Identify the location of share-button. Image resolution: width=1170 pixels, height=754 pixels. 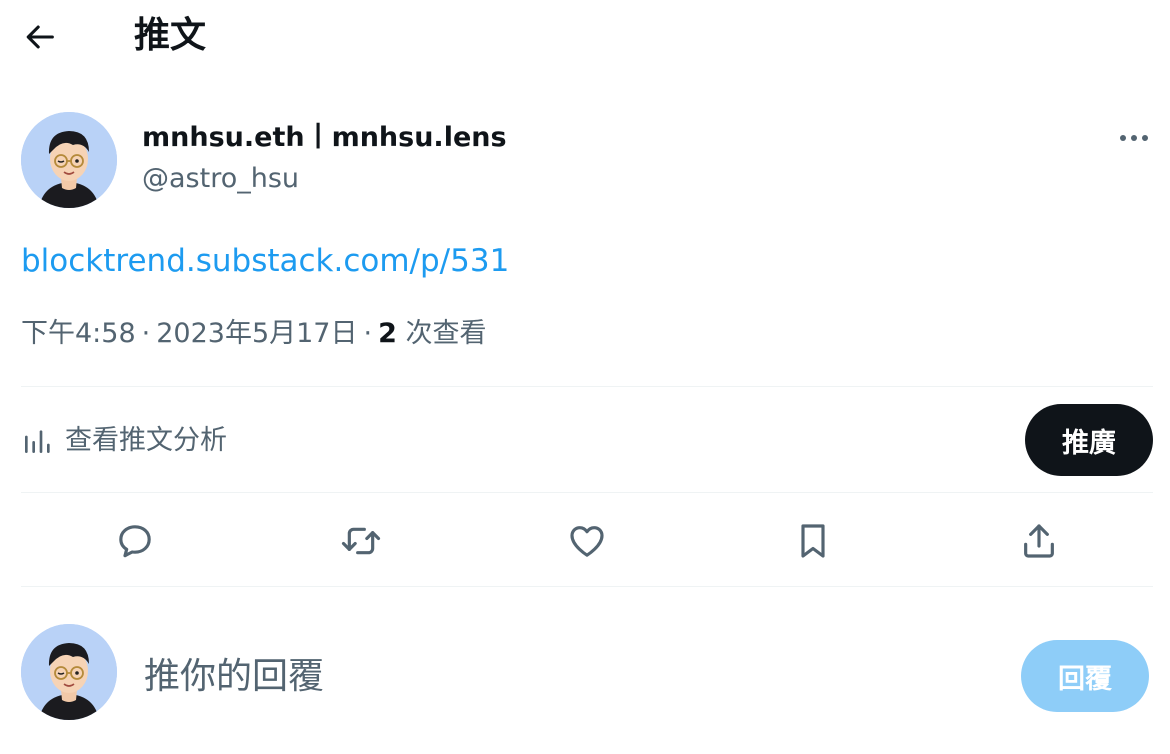
(1039, 541).